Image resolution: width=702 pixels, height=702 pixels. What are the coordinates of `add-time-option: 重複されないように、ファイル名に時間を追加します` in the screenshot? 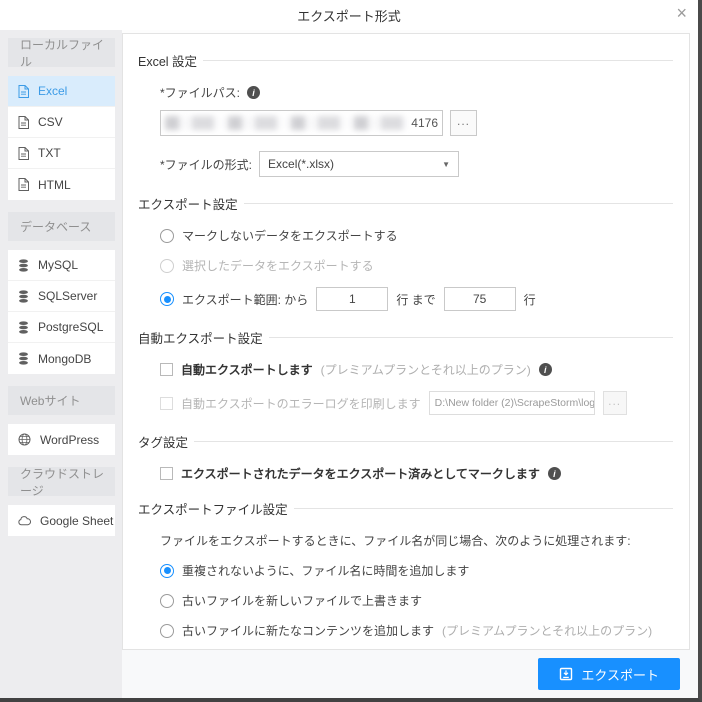 It's located at (416, 570).